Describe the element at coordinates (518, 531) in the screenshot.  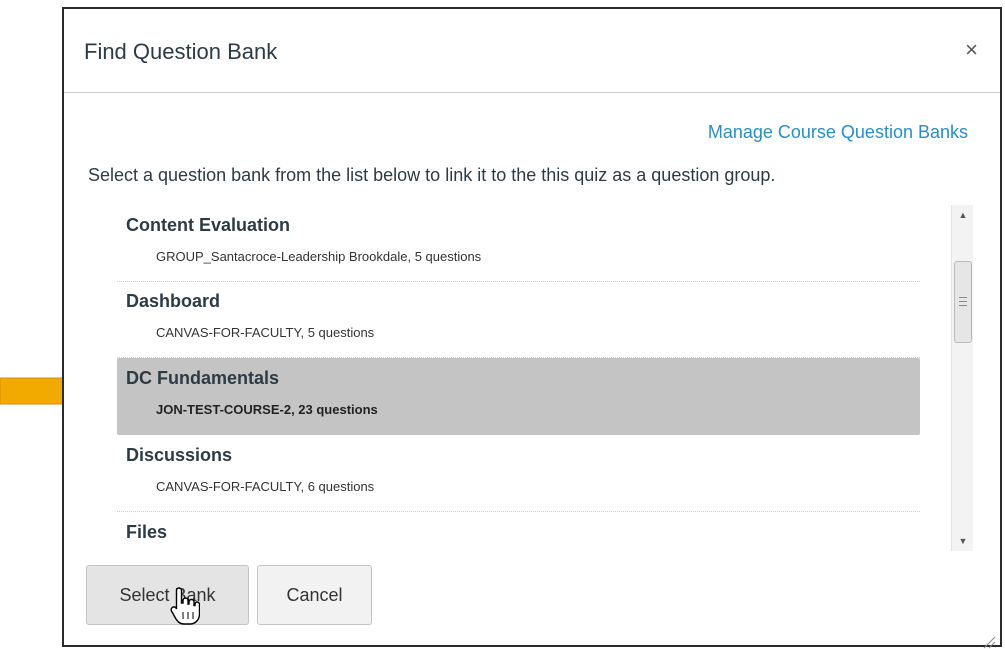
I see `bank-item-files: Files` at that location.